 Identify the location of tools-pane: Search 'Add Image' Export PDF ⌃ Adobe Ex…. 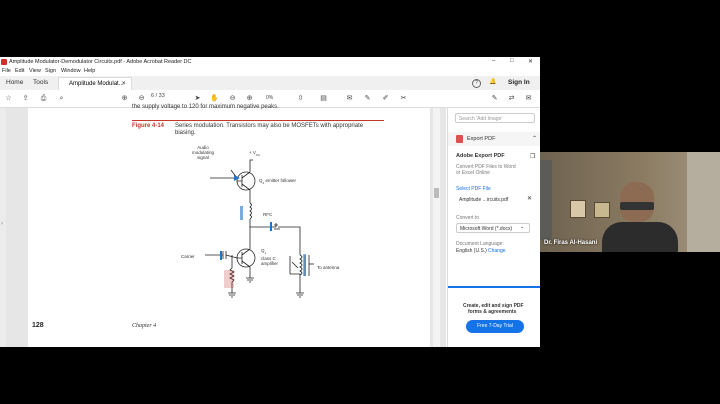
(493, 227).